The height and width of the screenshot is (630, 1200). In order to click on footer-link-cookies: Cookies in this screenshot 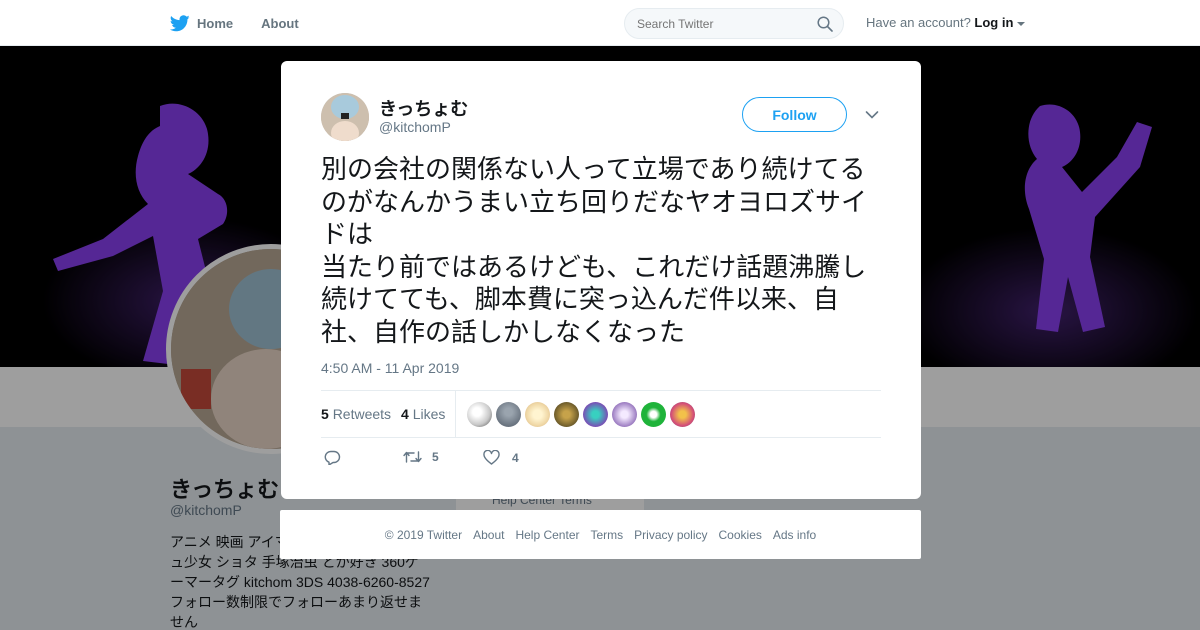, I will do `click(740, 535)`.